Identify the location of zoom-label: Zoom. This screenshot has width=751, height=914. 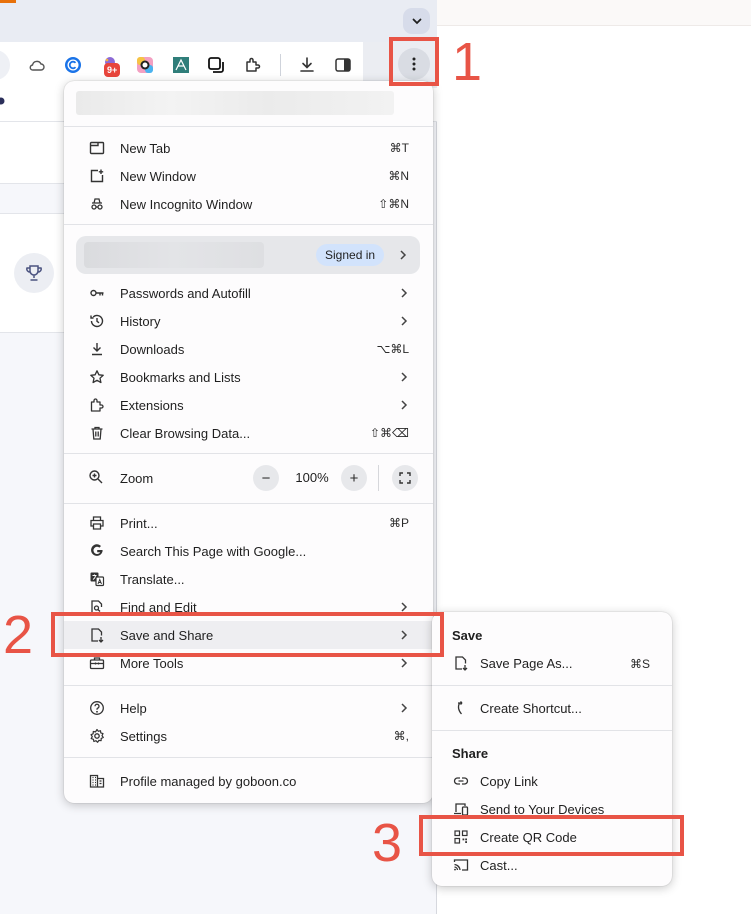
(137, 478).